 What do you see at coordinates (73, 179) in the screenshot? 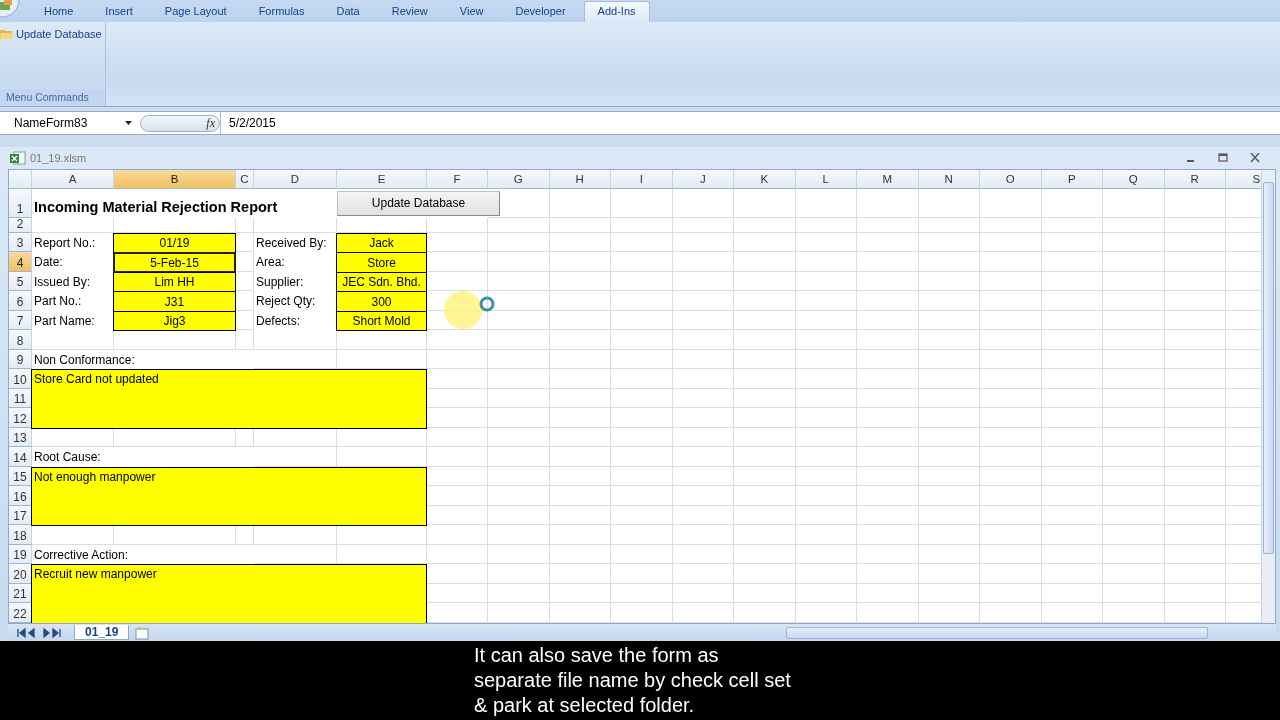
I see `column-header: A` at bounding box center [73, 179].